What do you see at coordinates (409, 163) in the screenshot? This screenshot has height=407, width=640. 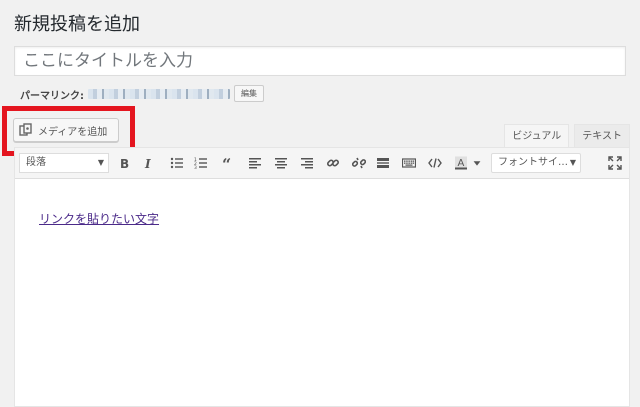 I see `keyboard-icon` at bounding box center [409, 163].